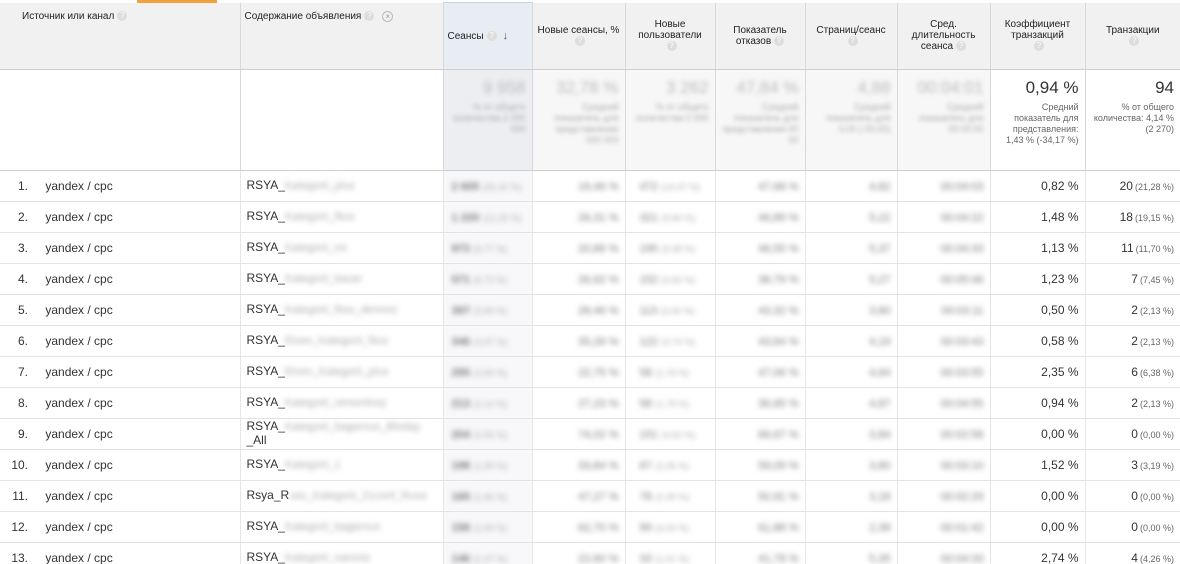 The height and width of the screenshot is (564, 1180). What do you see at coordinates (120, 403) in the screenshot?
I see `source-cell: 8. yandex / cpc` at bounding box center [120, 403].